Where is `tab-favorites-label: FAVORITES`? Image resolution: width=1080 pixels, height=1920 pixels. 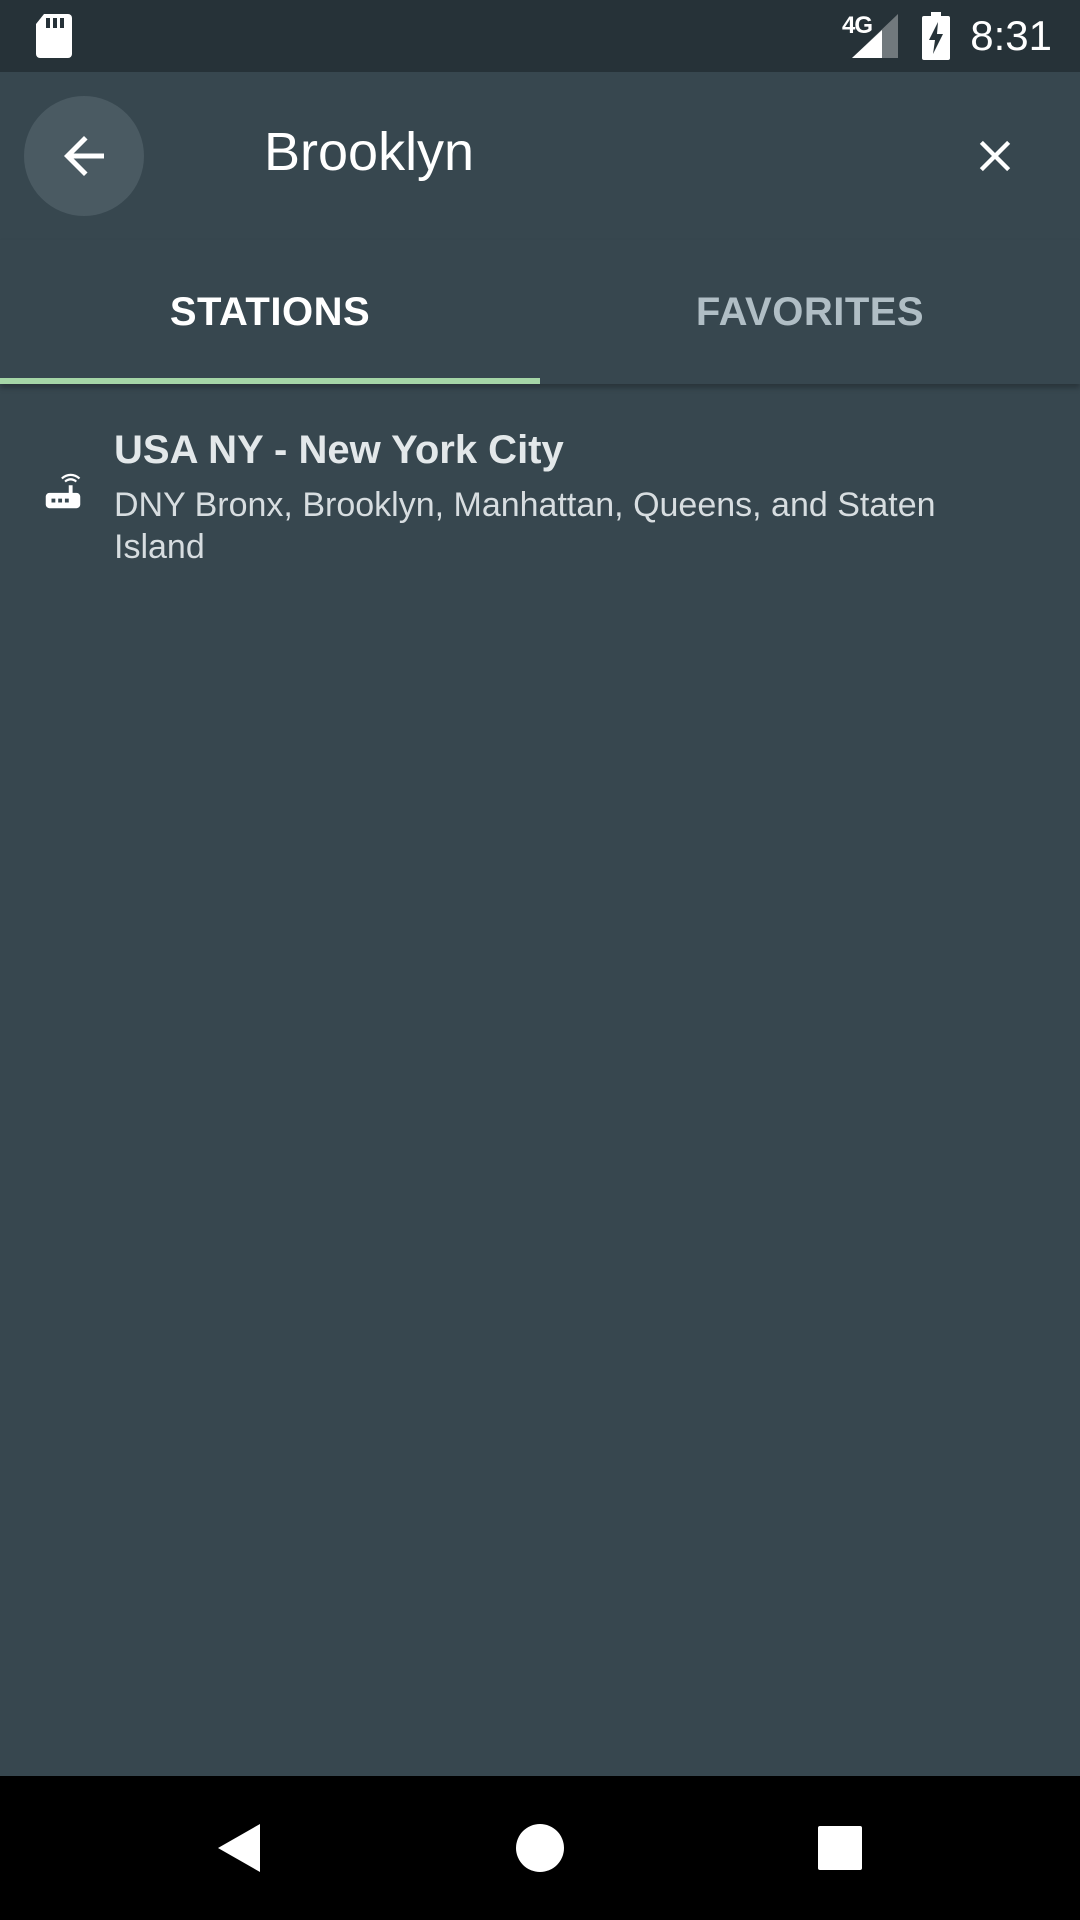
tab-favorites-label: FAVORITES is located at coordinates (810, 311).